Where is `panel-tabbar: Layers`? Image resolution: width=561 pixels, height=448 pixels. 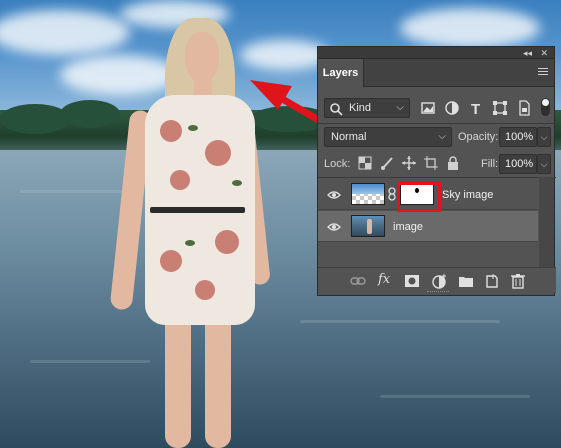 panel-tabbar: Layers is located at coordinates (436, 73).